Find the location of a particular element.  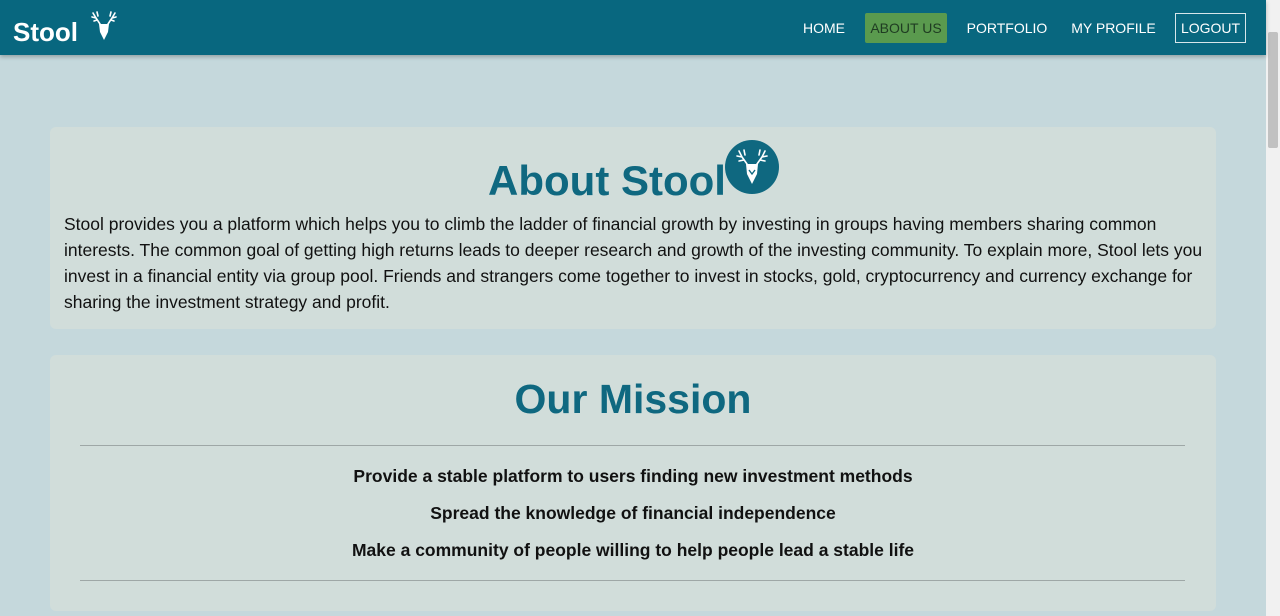

about-heading: About Stool is located at coordinates (633, 181).